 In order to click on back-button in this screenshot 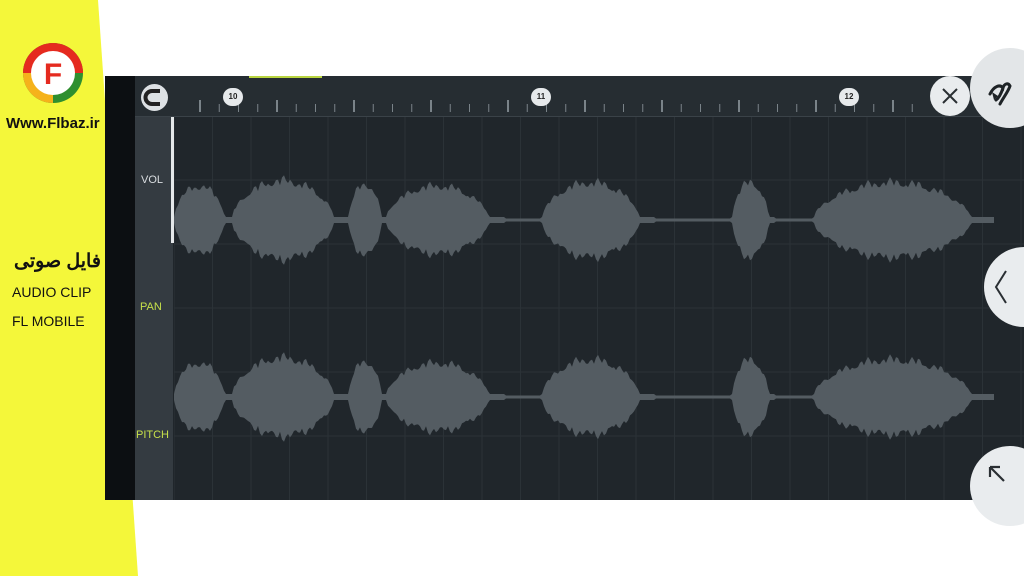, I will do `click(1004, 287)`.